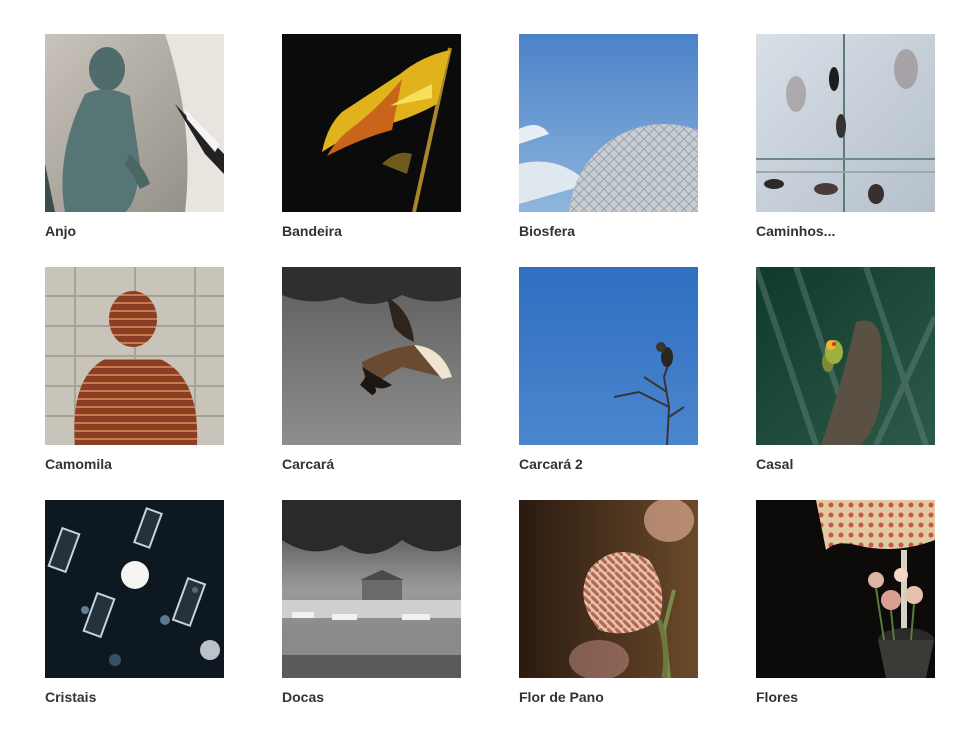 Image resolution: width=980 pixels, height=735 pixels. I want to click on photo-bird-branch, so click(608, 356).